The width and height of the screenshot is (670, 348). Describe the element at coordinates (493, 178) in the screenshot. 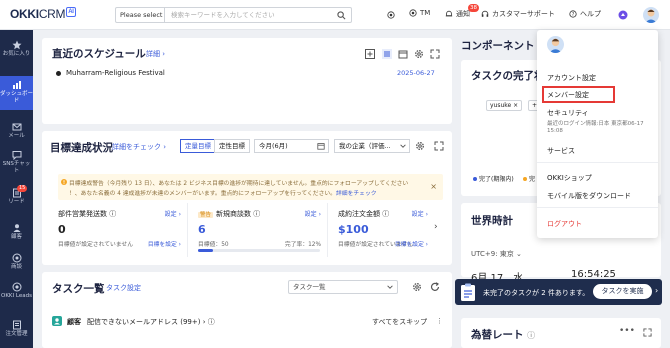

I see `legend-done: 完了(期限内)` at that location.